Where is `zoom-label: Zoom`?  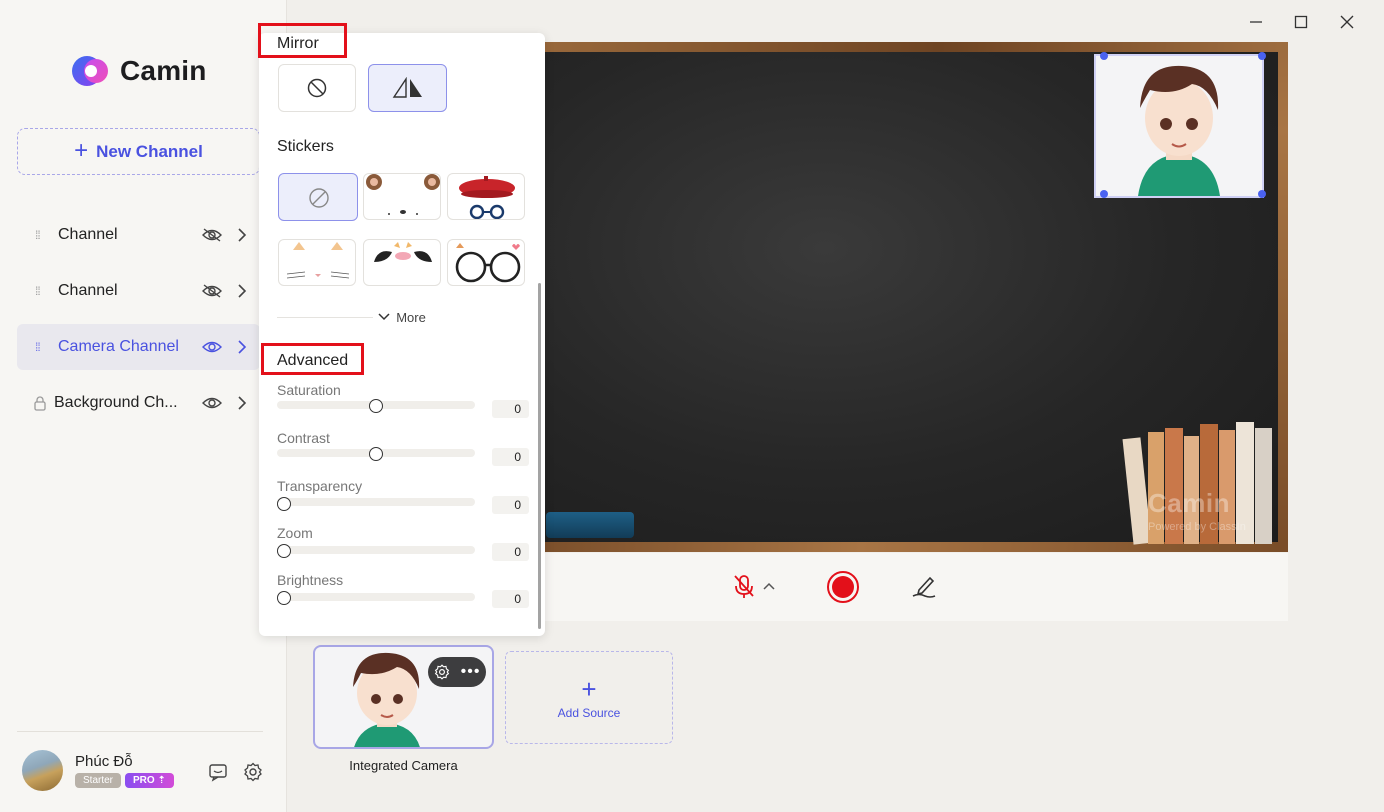 zoom-label: Zoom is located at coordinates (295, 533).